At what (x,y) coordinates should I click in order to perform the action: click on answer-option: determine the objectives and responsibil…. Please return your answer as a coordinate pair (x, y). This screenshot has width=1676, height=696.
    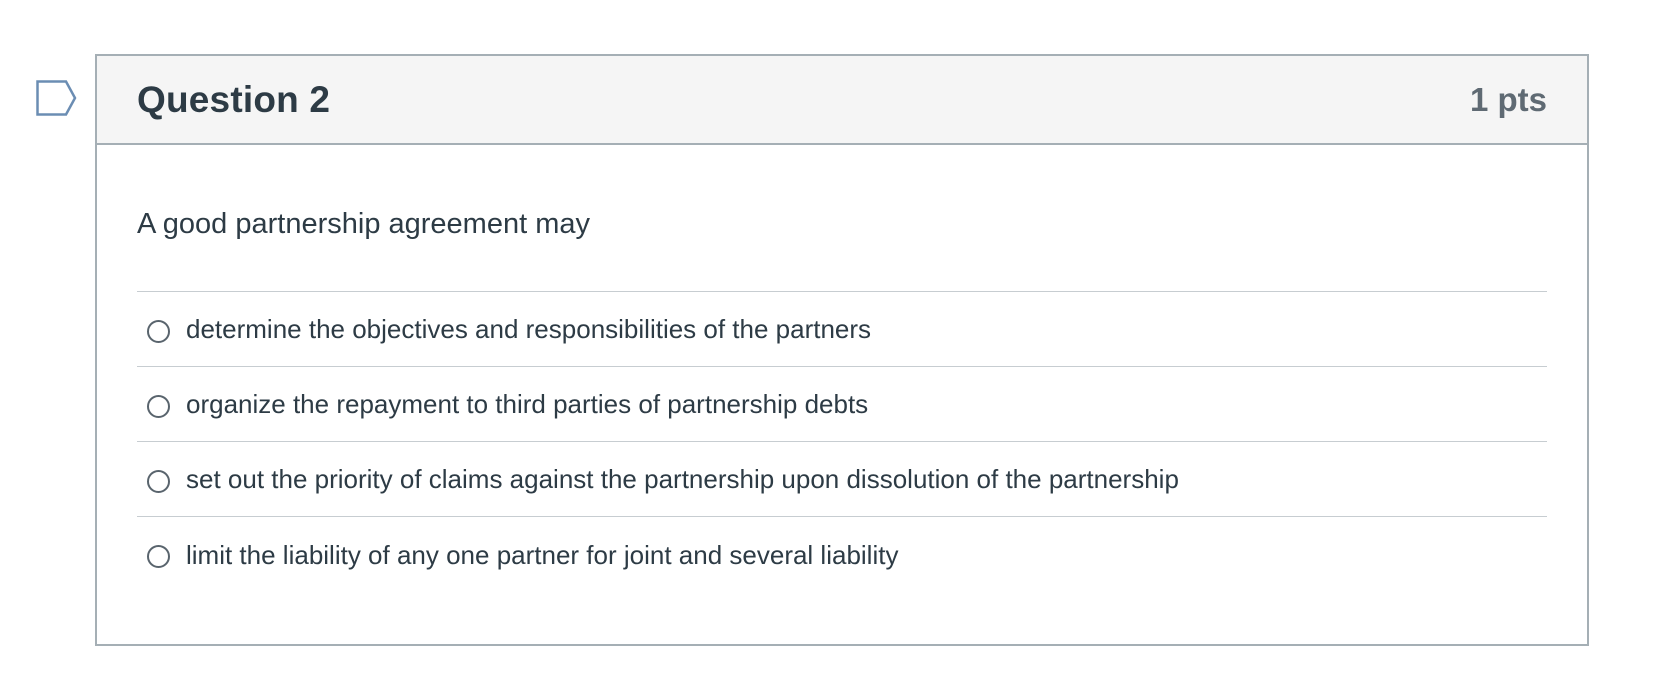
    Looking at the image, I should click on (842, 329).